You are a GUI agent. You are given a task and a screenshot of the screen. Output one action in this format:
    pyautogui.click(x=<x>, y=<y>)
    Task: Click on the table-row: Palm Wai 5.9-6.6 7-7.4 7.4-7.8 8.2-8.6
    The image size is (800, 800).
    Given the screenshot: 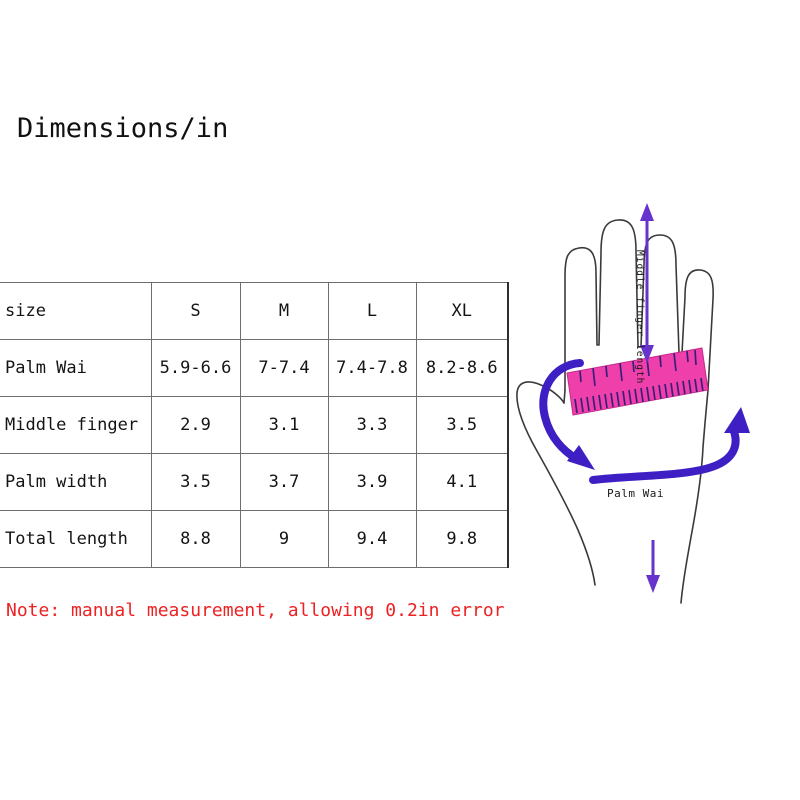 What is the action you would take?
    pyautogui.click(x=254, y=368)
    